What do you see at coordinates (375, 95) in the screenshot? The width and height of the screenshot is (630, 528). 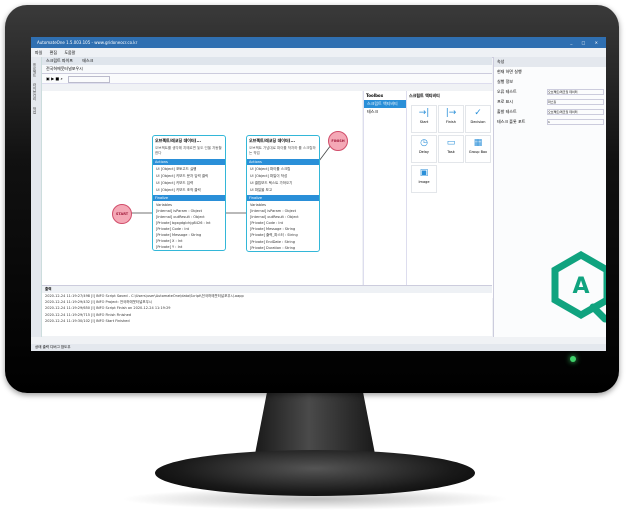 I see `toolbox-title: Toolbox` at bounding box center [375, 95].